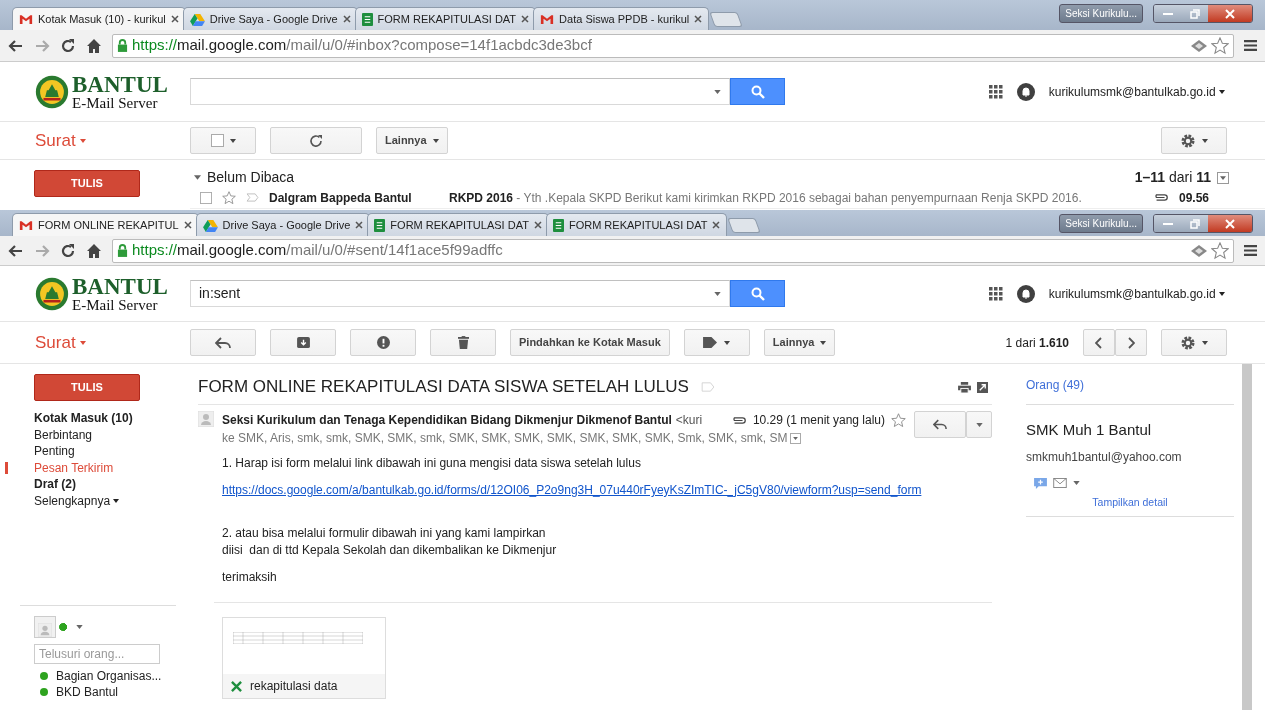  Describe the element at coordinates (95, 467) in the screenshot. I see `folder-link: Pesan Terkirim` at that location.